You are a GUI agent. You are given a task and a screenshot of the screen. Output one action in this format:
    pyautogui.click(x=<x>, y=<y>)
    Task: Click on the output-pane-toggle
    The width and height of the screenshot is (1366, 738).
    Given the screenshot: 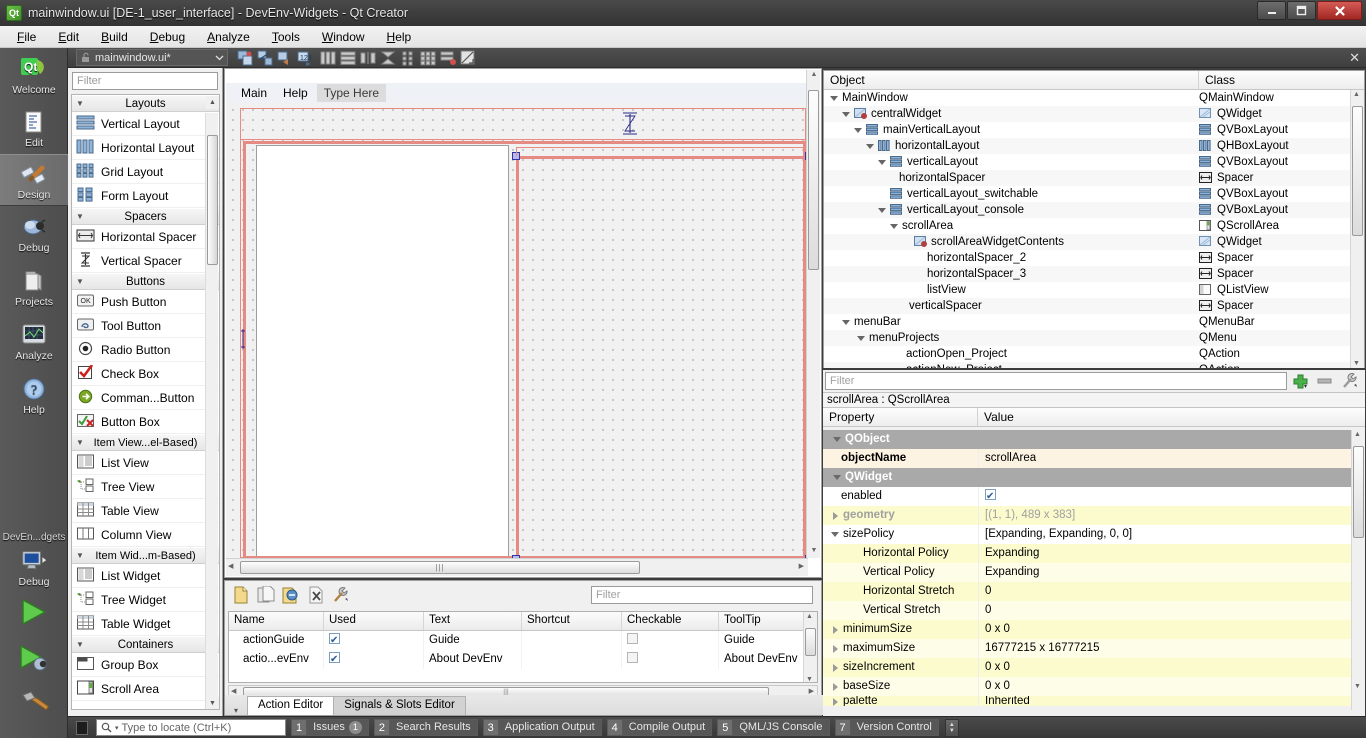 What is the action you would take?
    pyautogui.click(x=82, y=727)
    